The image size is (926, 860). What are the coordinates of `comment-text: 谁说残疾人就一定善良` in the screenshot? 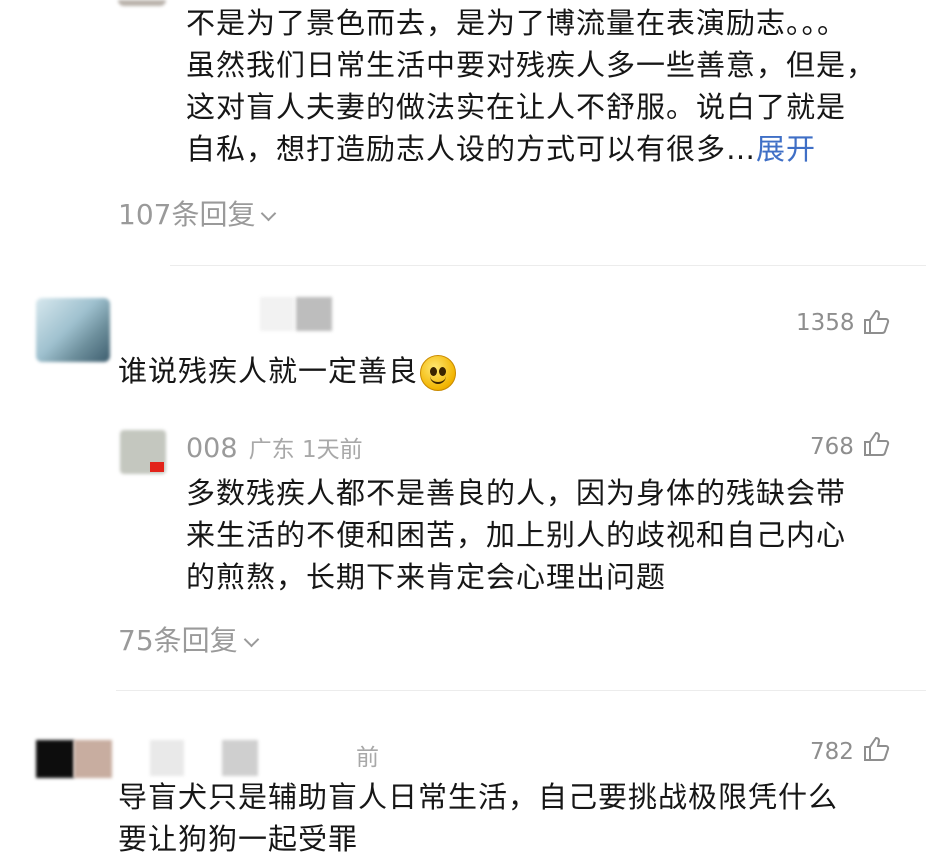 It's located at (287, 371).